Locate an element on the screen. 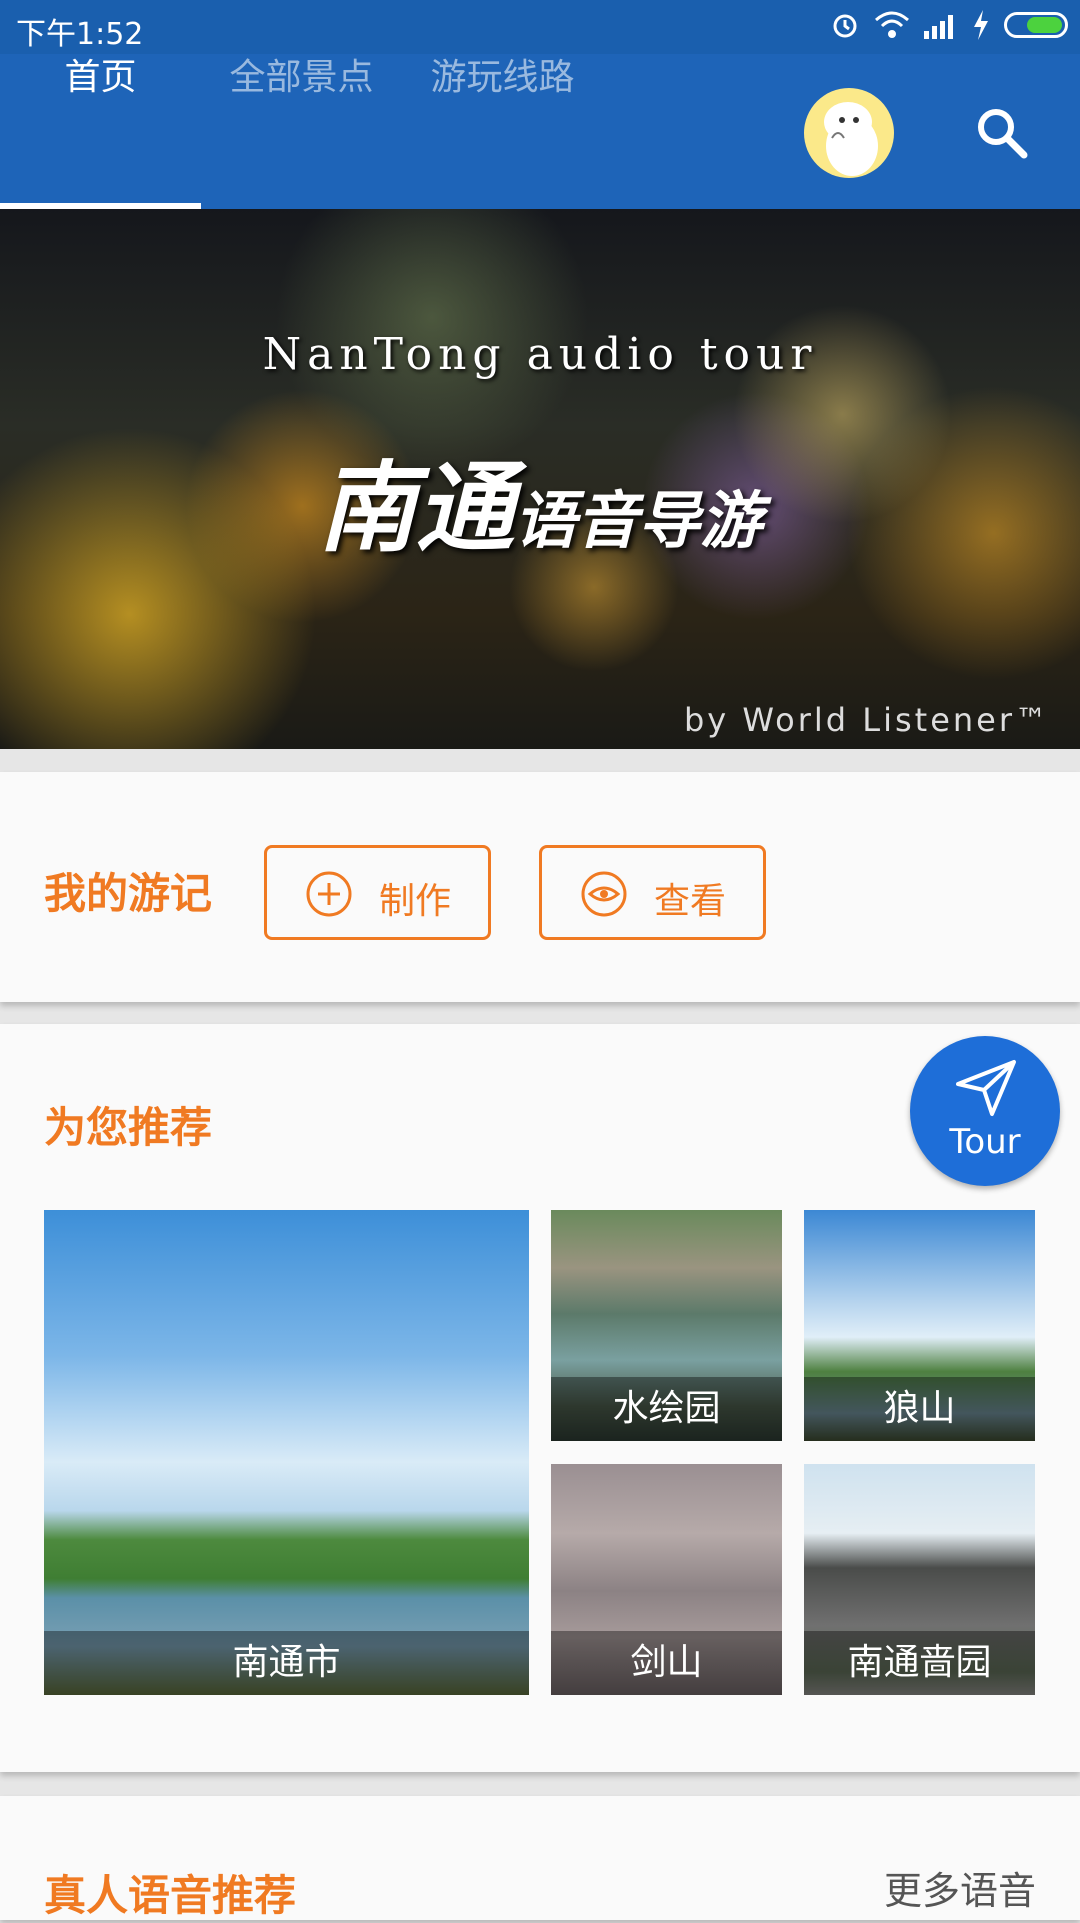 The image size is (1080, 1923). banner-title-cn-small: 语音导游 is located at coordinates (638, 520).